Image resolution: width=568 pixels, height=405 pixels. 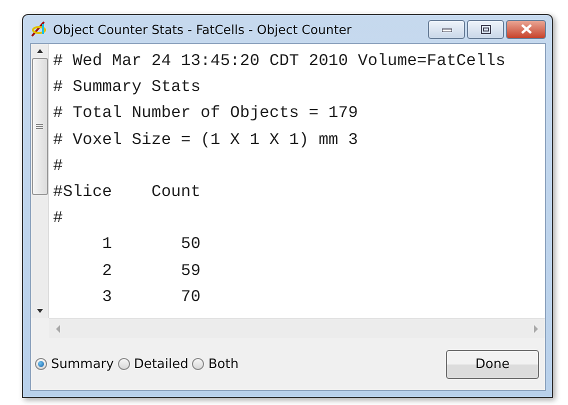 I want to click on window-title: Object Counter Stats - FatCells - Object Counter, so click(x=203, y=29).